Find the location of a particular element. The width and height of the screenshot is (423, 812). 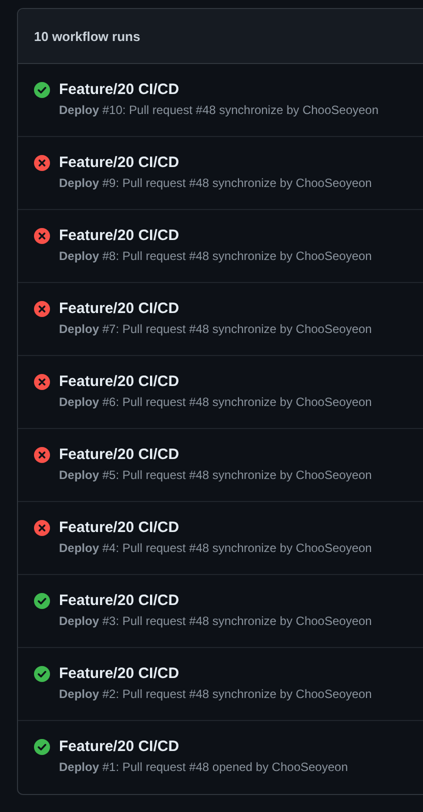

run-detail: Deploy #4: Pull request #48 synchronize by ChooSeoyeon is located at coordinates (215, 548).